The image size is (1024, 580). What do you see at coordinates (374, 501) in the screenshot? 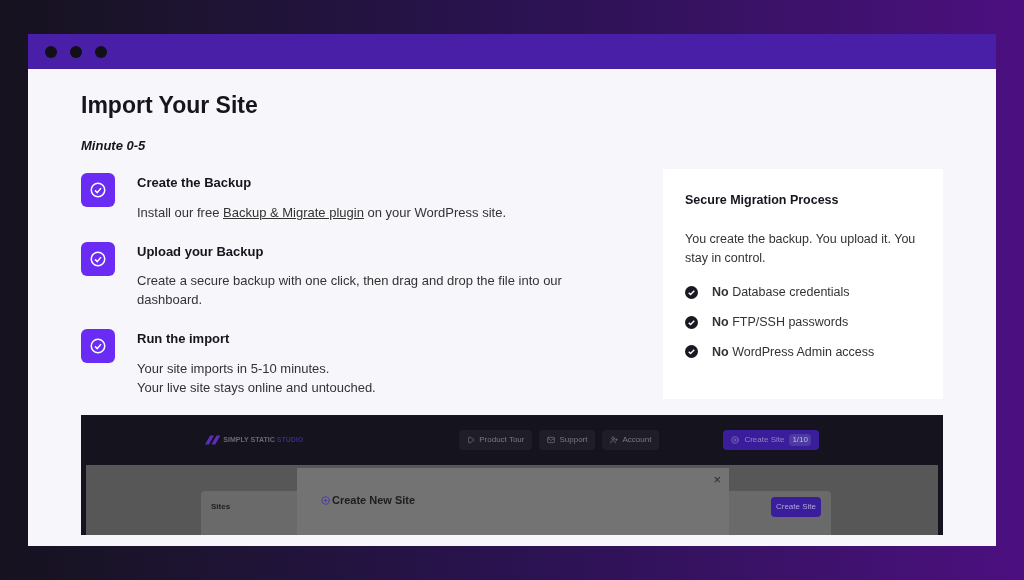
I see `modal-title: Create New Site` at bounding box center [374, 501].